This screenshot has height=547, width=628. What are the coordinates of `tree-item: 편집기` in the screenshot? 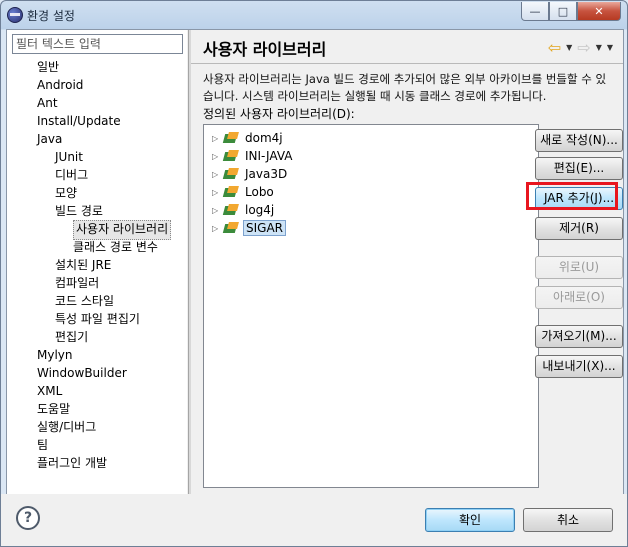 It's located at (71, 337).